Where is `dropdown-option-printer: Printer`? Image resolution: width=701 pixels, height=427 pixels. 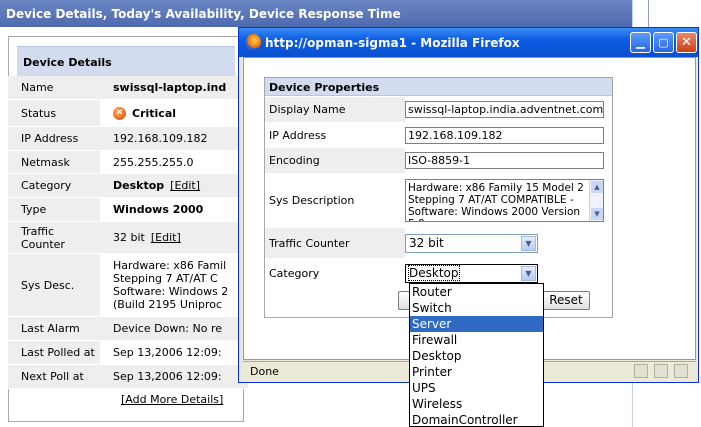 dropdown-option-printer: Printer is located at coordinates (476, 372).